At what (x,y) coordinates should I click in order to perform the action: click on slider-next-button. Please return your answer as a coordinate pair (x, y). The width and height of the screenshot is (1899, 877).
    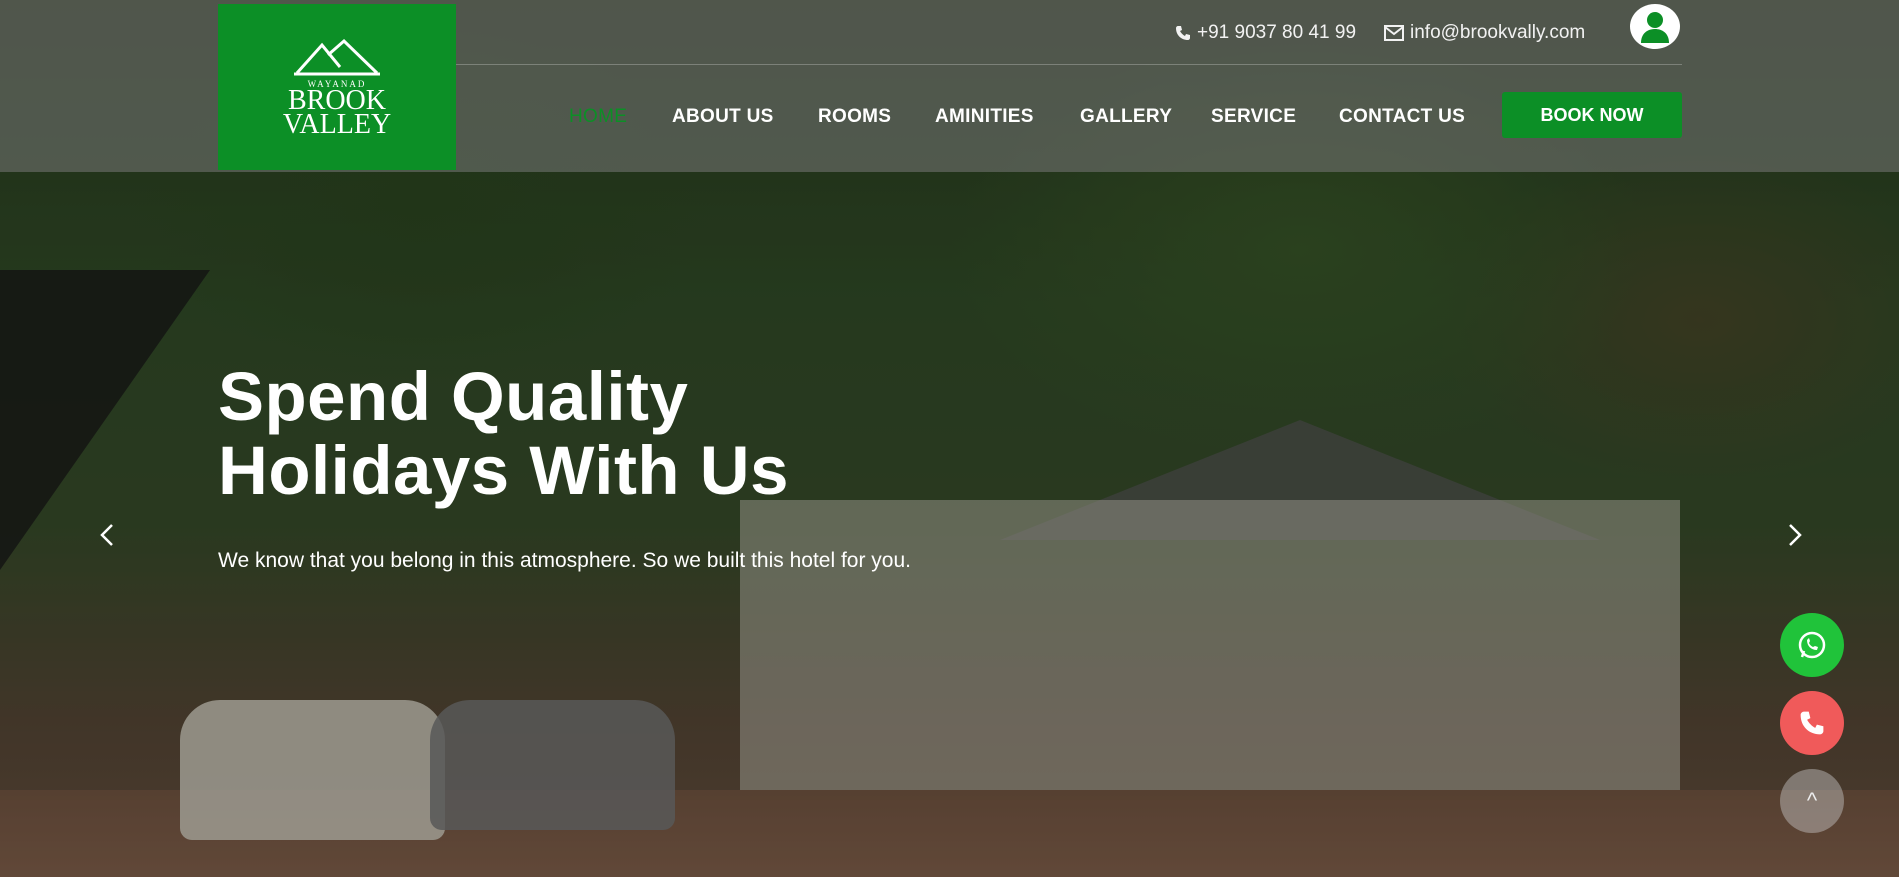
    Looking at the image, I should click on (1795, 535).